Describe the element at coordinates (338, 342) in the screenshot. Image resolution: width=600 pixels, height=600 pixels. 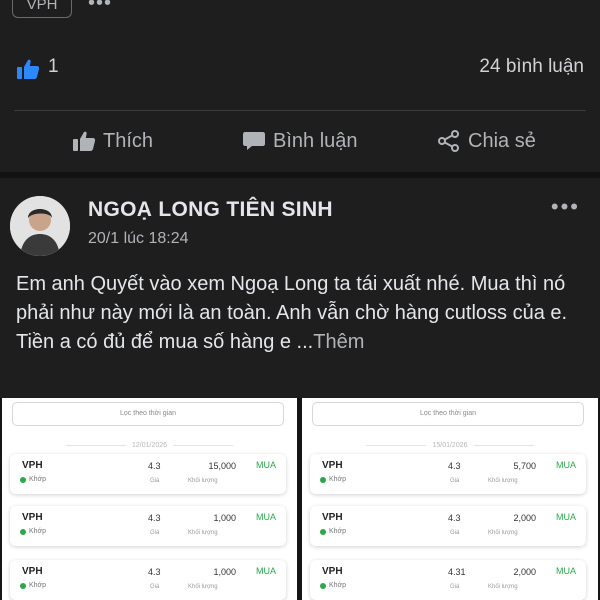
I see `see-more-link: Thêm` at that location.